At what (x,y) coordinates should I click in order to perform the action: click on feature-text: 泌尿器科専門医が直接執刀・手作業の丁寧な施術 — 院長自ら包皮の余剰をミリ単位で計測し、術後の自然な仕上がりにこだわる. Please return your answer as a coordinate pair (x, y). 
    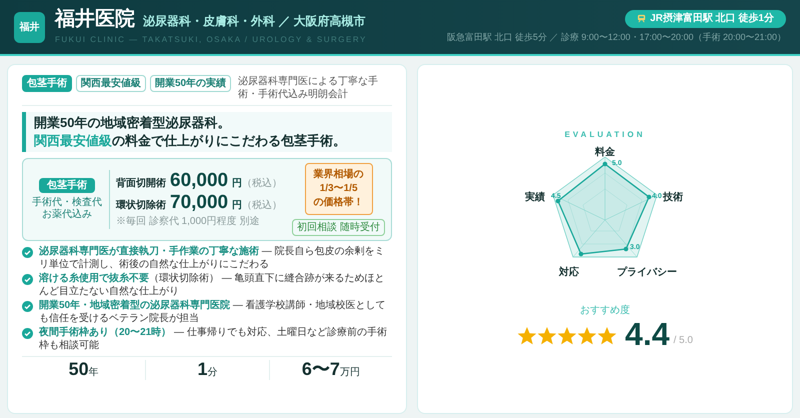
    Looking at the image, I should click on (212, 258).